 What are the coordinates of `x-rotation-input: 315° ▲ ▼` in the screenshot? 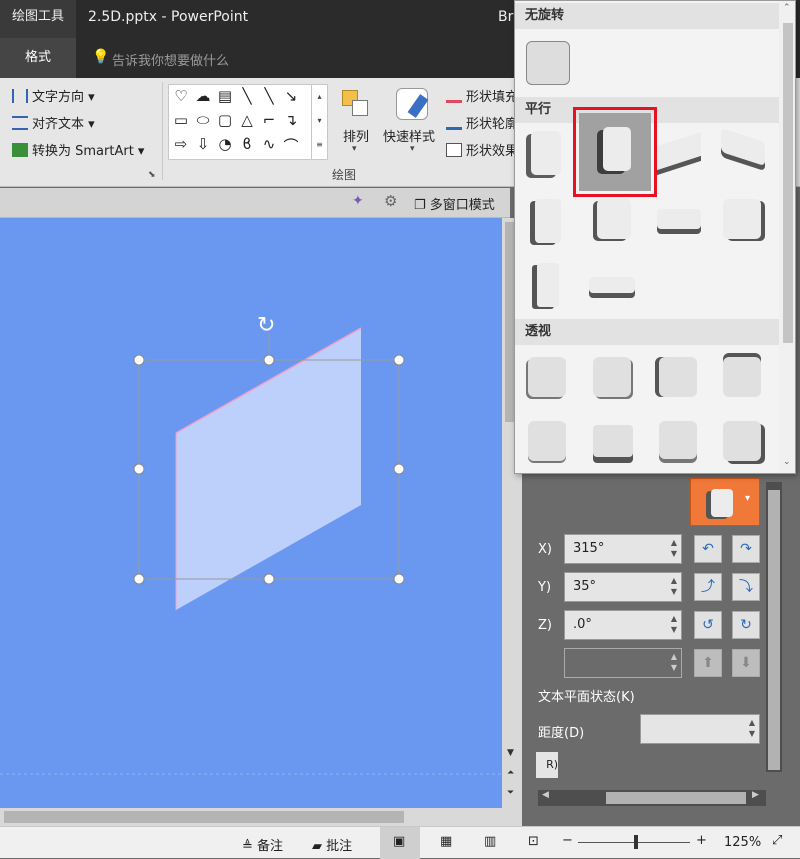 It's located at (623, 549).